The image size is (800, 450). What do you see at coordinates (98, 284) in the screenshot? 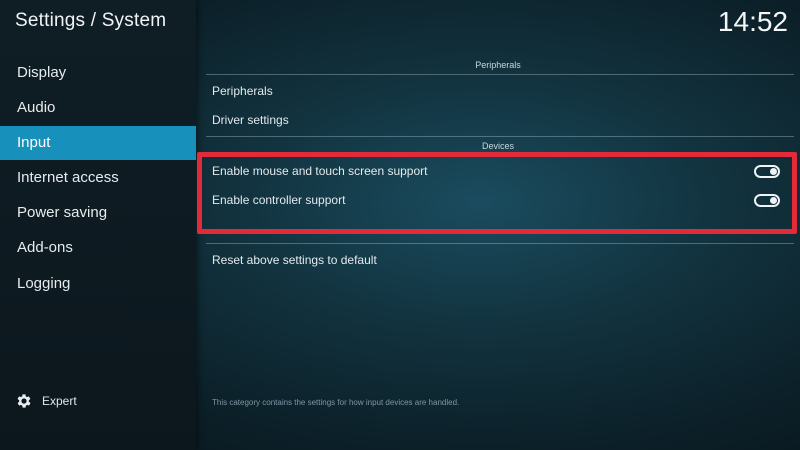
I see `sidebar-item-logging: Logging` at bounding box center [98, 284].